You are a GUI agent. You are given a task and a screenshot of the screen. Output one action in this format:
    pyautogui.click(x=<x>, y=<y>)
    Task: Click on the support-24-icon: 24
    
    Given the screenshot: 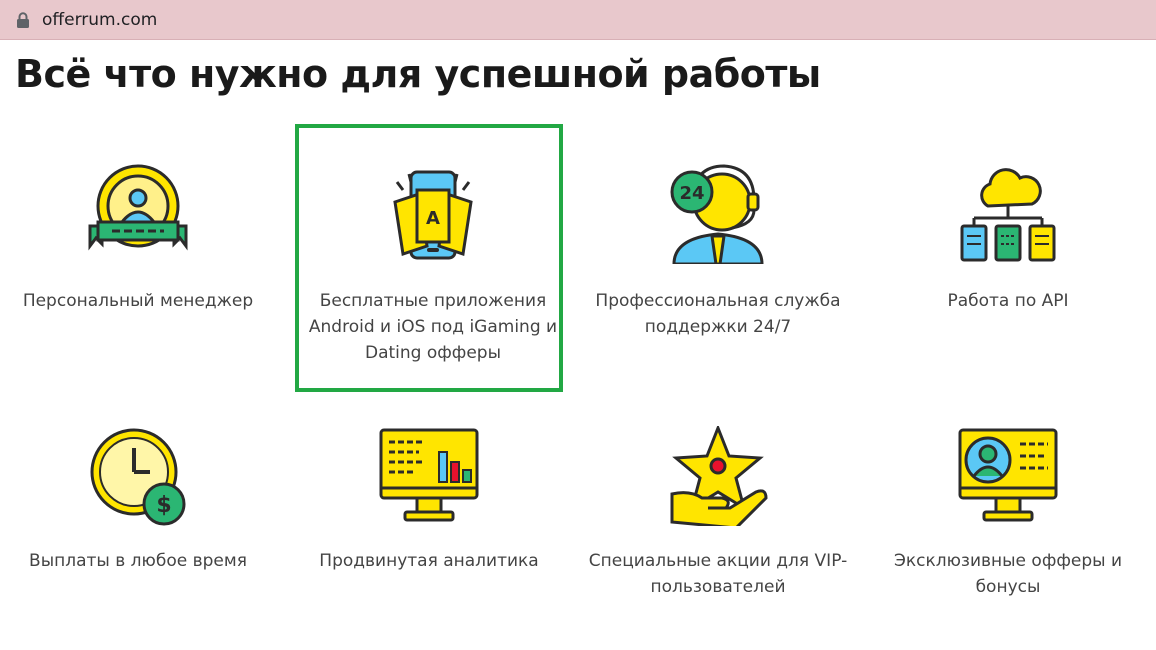 What is the action you would take?
    pyautogui.click(x=717, y=214)
    